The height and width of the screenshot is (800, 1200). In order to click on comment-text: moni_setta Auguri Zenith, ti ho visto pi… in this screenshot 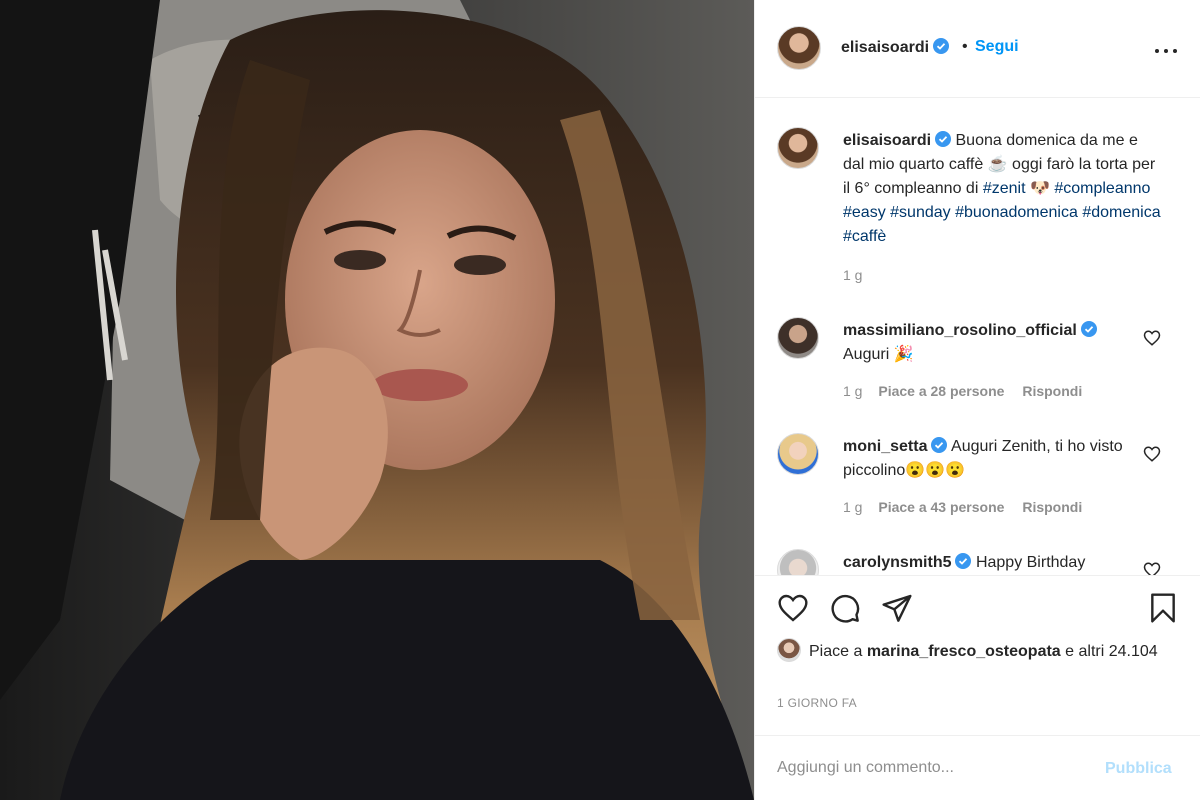, I will do `click(1003, 459)`.